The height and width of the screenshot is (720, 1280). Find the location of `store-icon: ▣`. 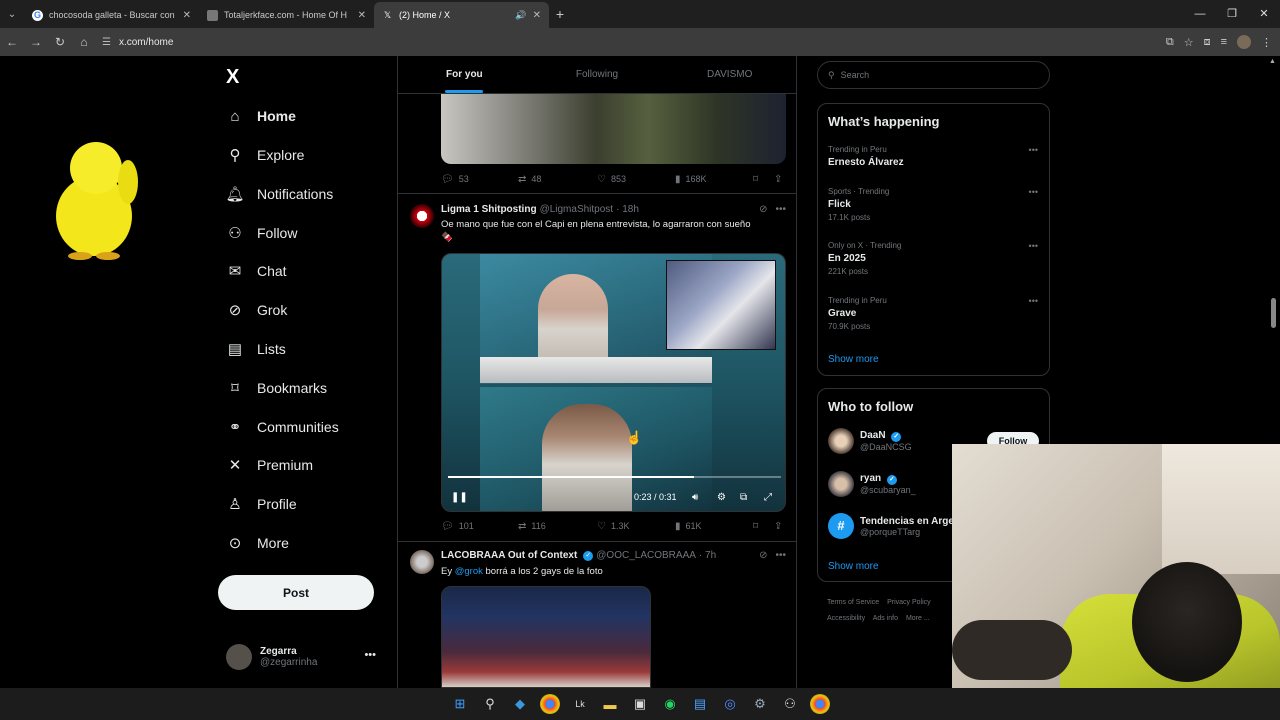

store-icon: ▣ is located at coordinates (640, 704).